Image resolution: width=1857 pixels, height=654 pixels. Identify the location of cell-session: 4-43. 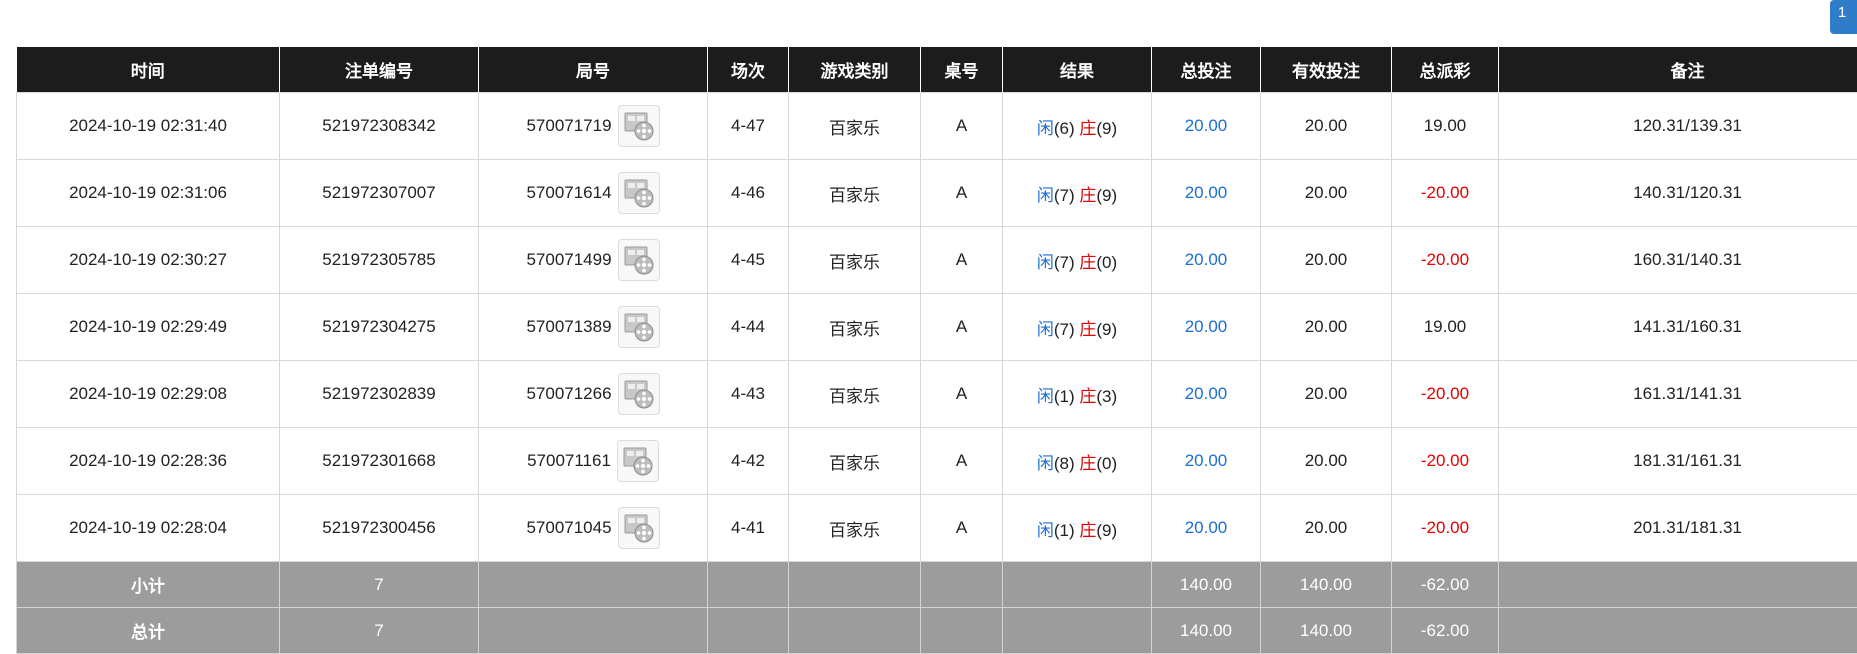
(748, 394).